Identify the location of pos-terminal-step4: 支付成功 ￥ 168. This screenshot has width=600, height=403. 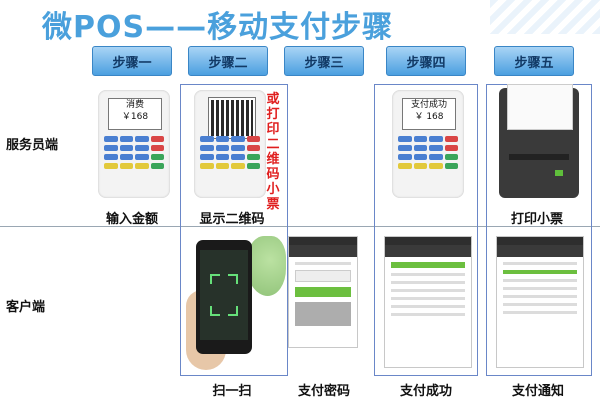
(428, 144).